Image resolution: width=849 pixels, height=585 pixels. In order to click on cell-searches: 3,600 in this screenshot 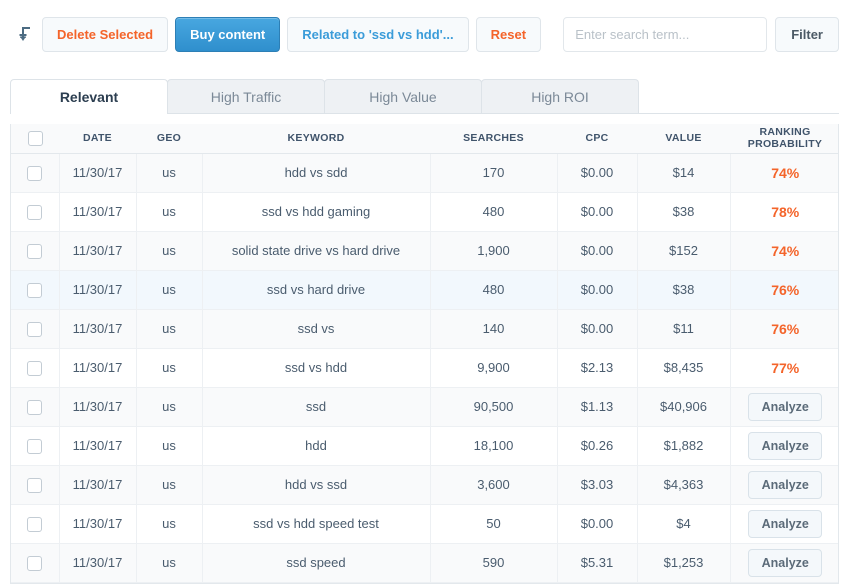, I will do `click(494, 485)`.